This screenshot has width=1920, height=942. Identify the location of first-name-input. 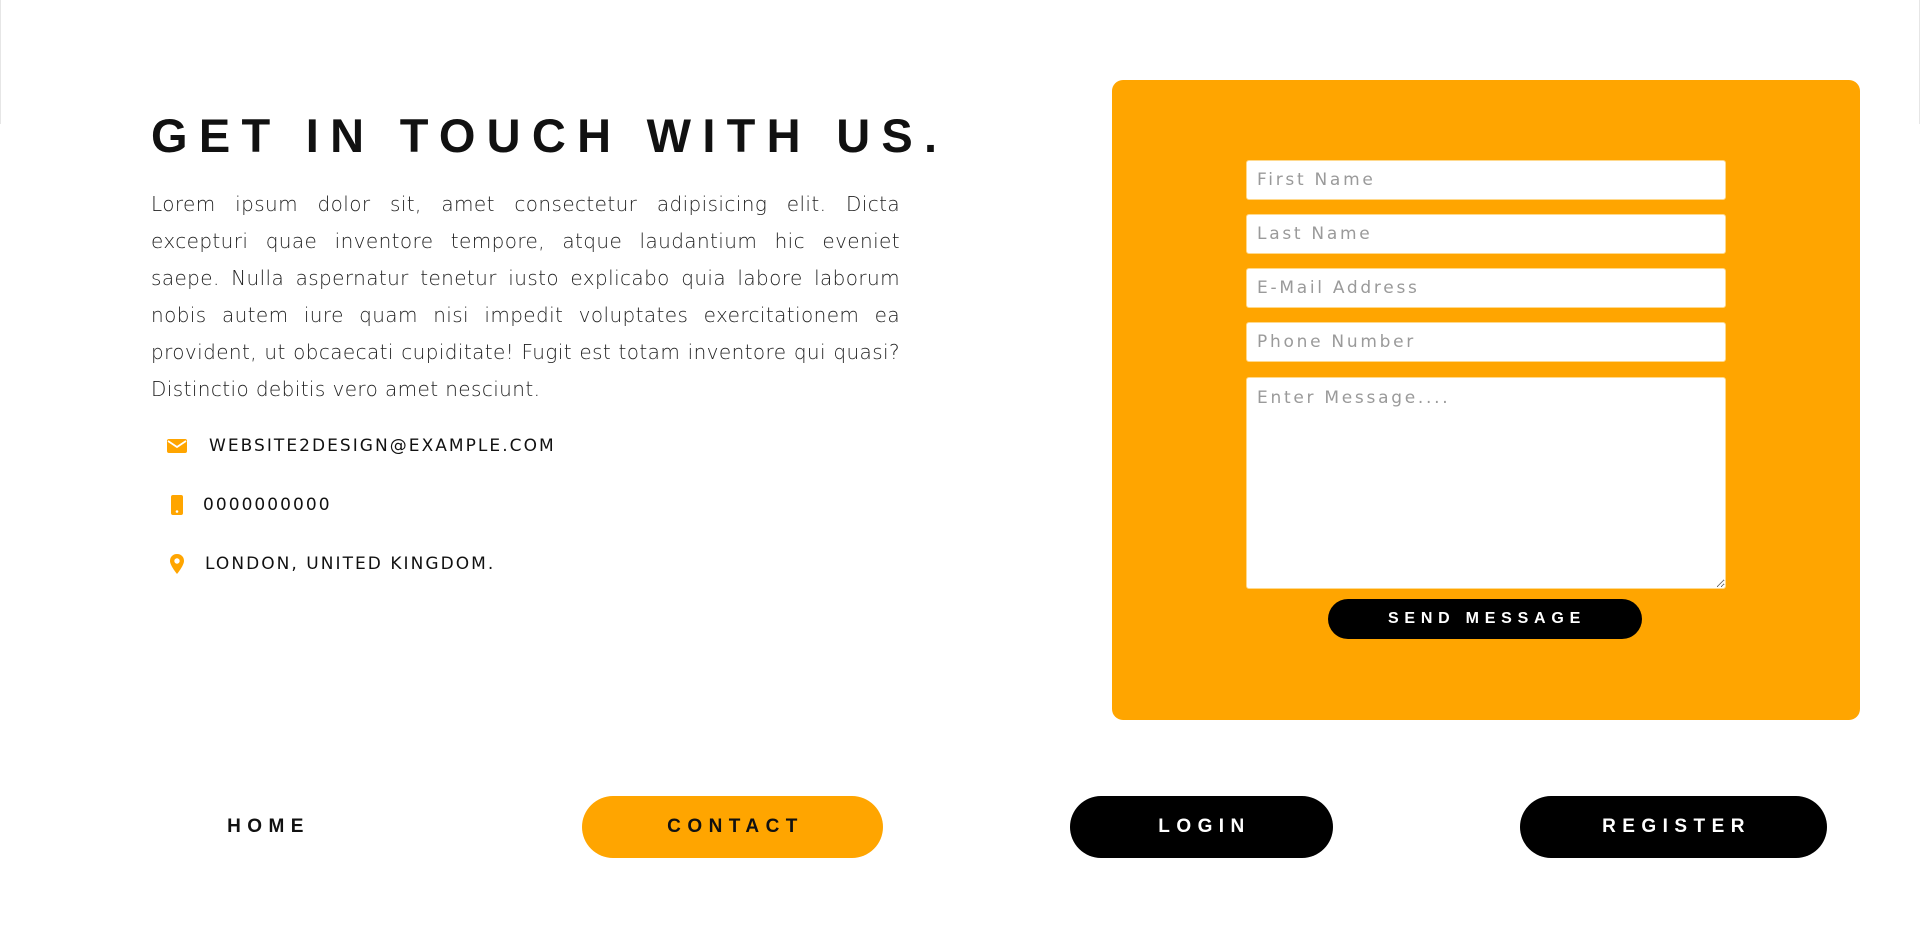
(1486, 180).